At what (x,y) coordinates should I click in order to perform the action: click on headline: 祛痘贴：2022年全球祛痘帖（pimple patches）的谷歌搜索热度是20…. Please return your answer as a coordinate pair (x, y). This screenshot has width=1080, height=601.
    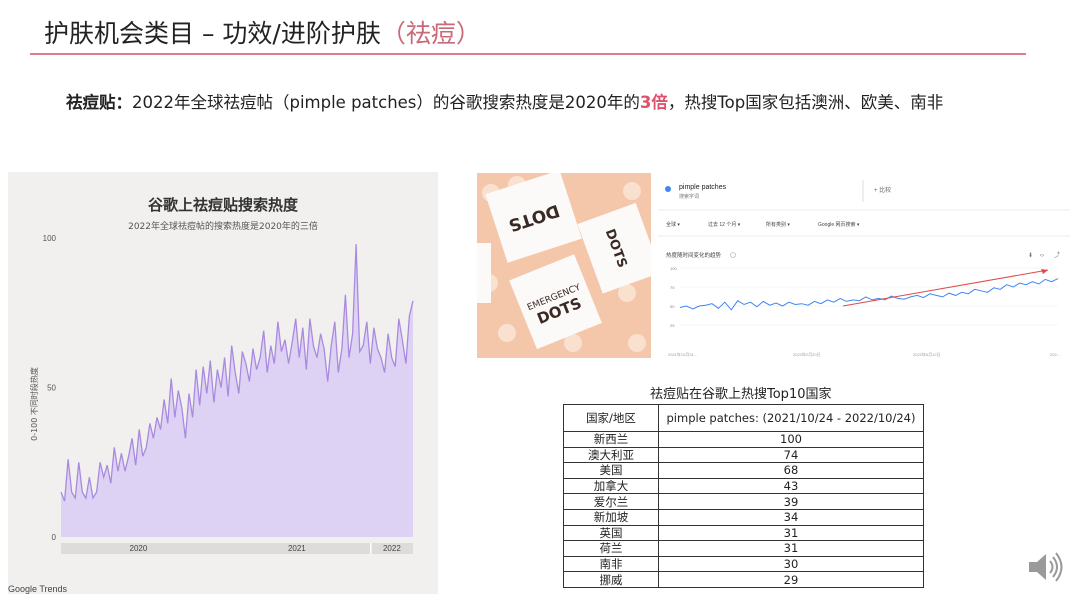
    Looking at the image, I should click on (504, 101).